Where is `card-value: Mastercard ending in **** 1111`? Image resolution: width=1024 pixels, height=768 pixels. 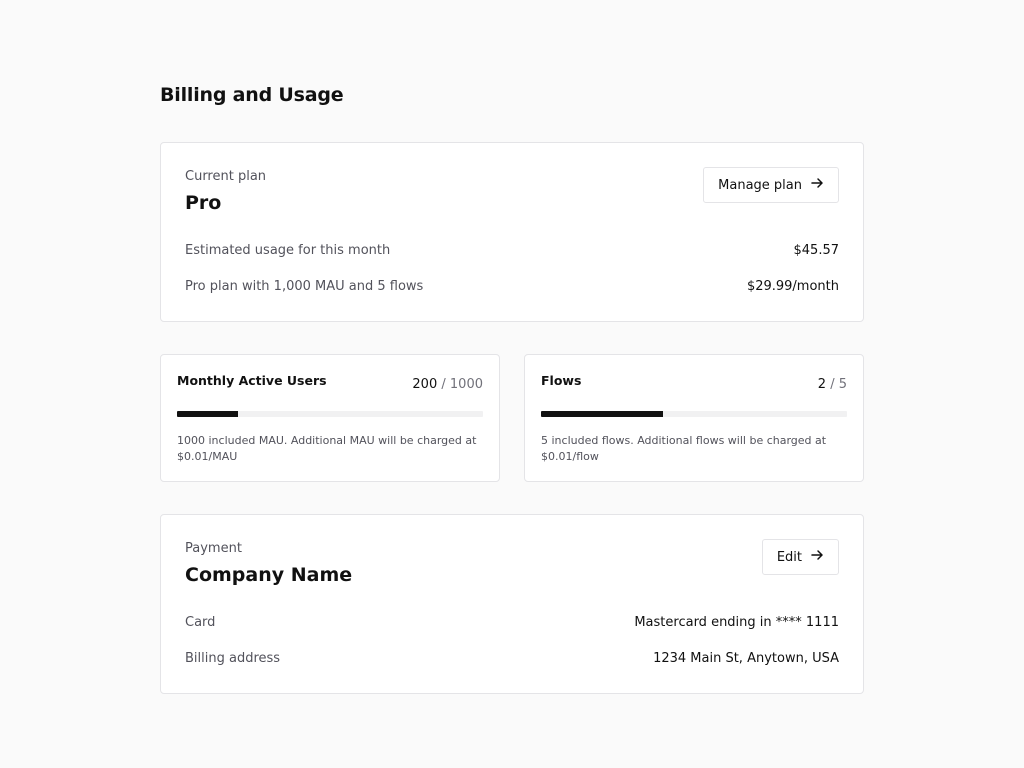
card-value: Mastercard ending in **** 1111 is located at coordinates (736, 622).